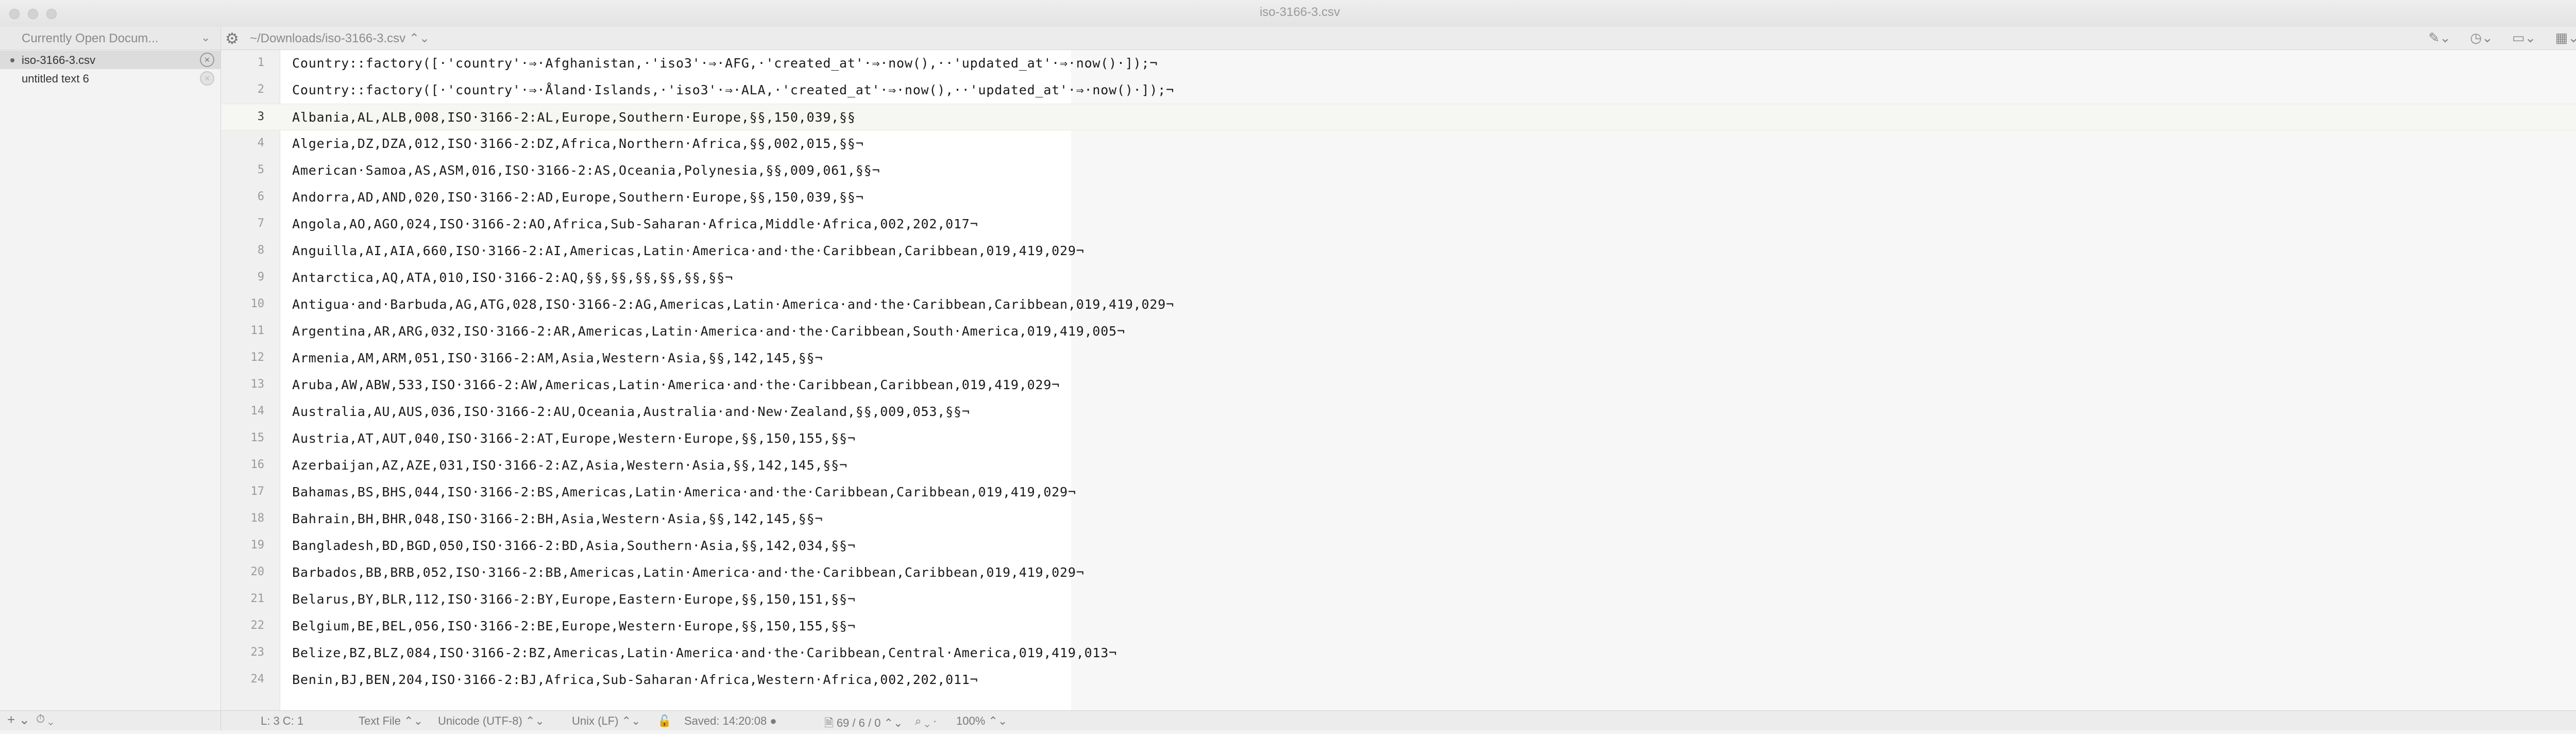 The image size is (2576, 734). I want to click on zoom-level-popup: 100% ⌃⌄, so click(981, 721).